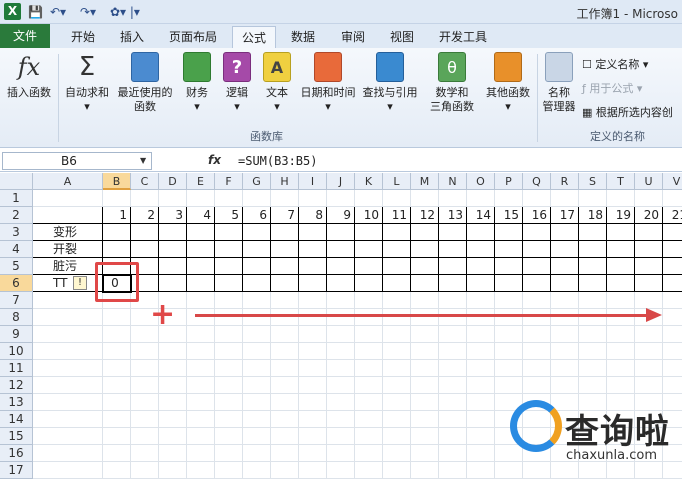  What do you see at coordinates (285, 436) in the screenshot?
I see `cell-h15` at bounding box center [285, 436].